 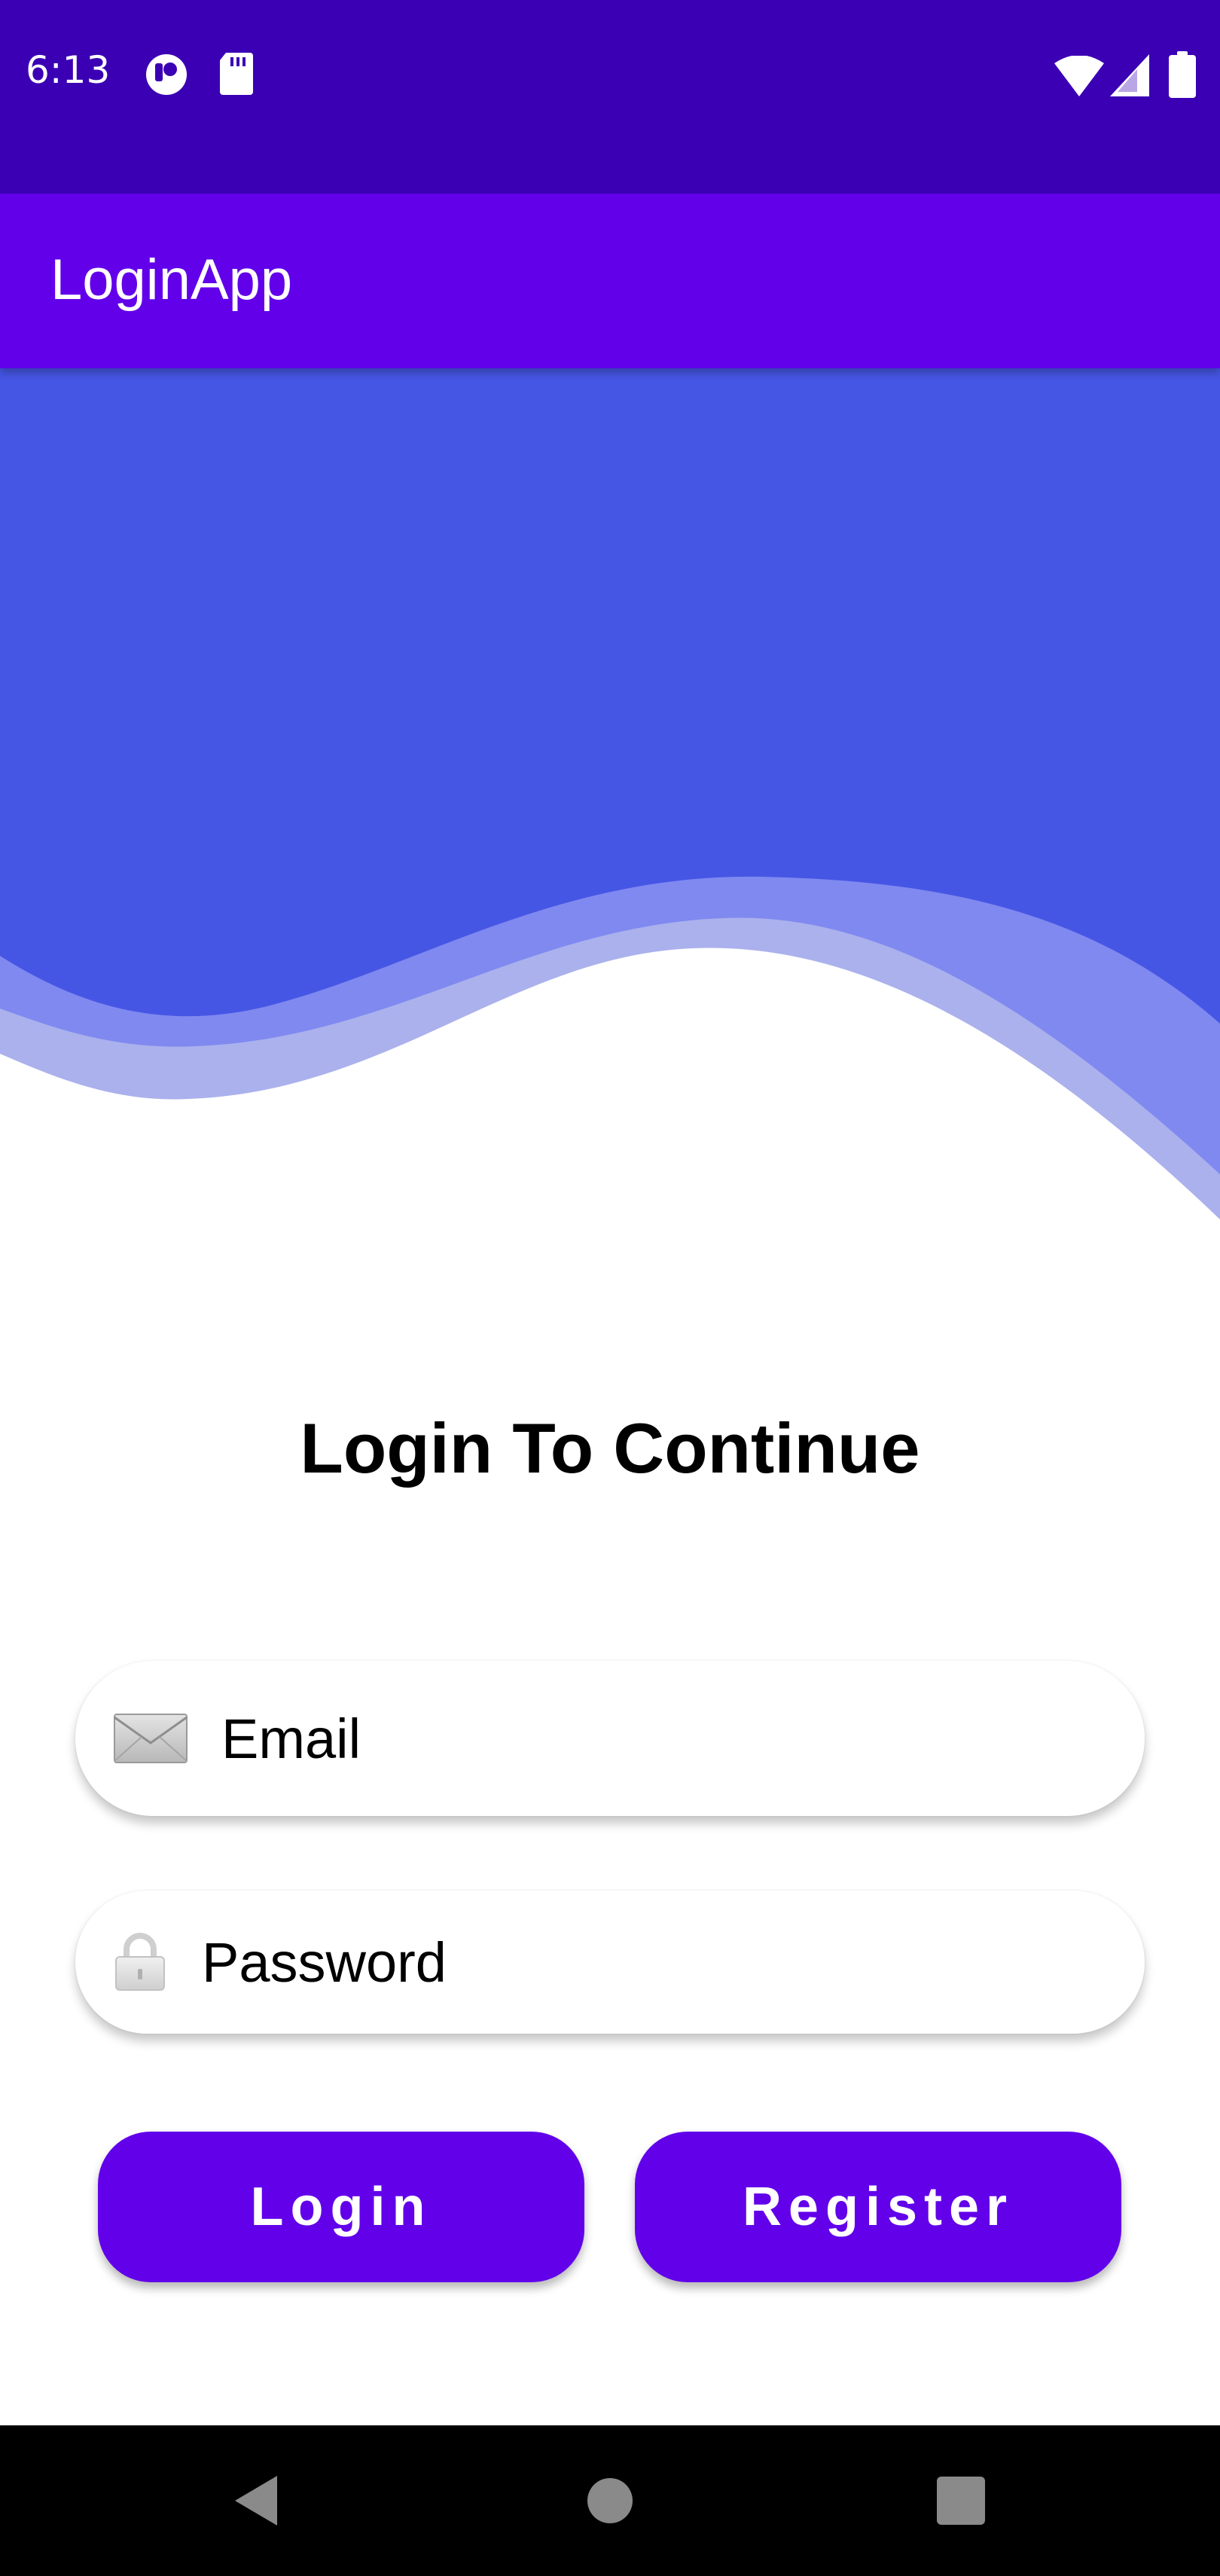 I want to click on back-icon, so click(x=256, y=2501).